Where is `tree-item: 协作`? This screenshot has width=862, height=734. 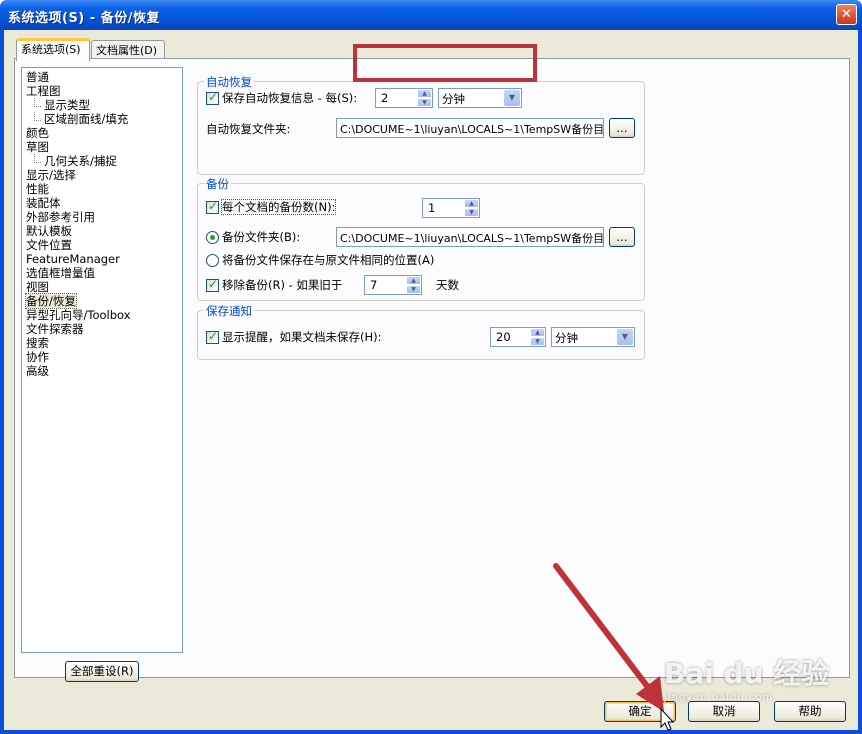 tree-item: 协作 is located at coordinates (102, 357).